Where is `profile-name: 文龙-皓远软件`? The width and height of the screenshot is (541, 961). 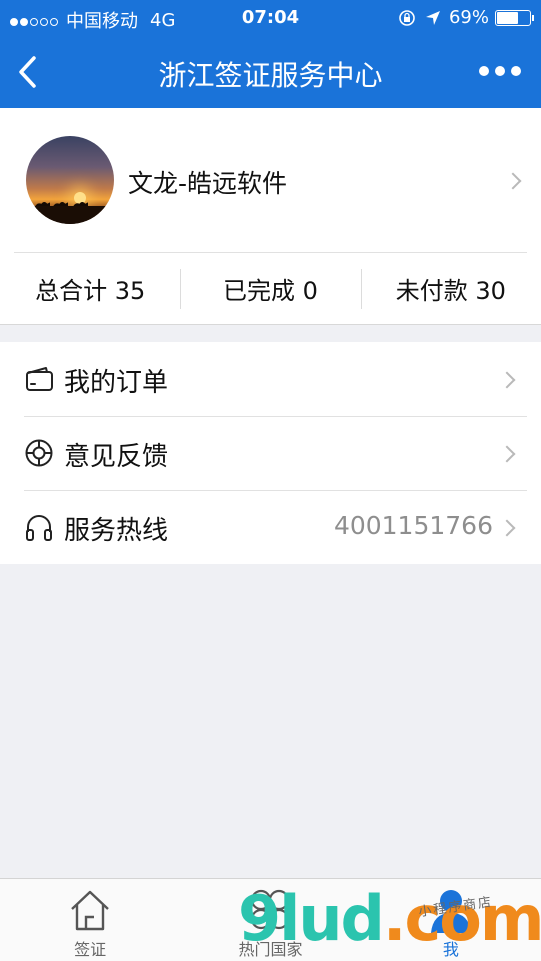 profile-name: 文龙-皓远软件 is located at coordinates (208, 183).